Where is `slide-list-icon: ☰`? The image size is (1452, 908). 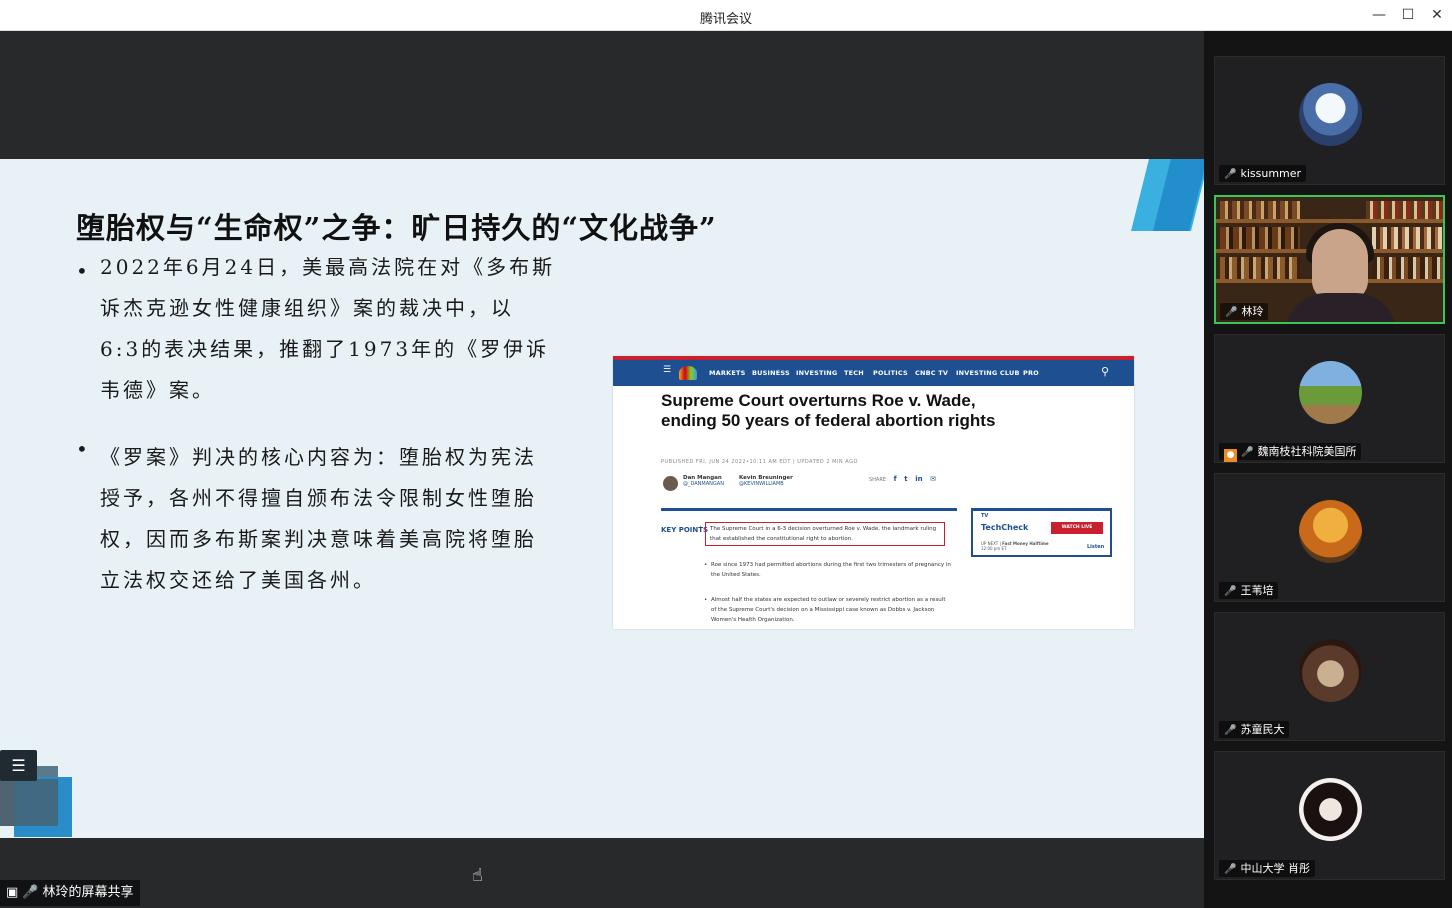 slide-list-icon: ☰ is located at coordinates (18, 765).